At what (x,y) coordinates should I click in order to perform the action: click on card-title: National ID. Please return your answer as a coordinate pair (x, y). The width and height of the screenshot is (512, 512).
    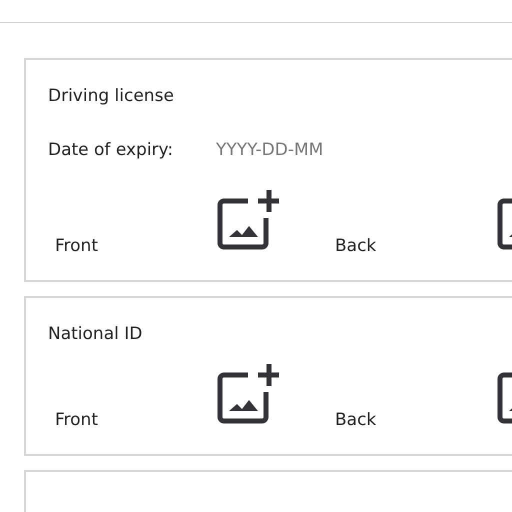
    Looking at the image, I should click on (95, 334).